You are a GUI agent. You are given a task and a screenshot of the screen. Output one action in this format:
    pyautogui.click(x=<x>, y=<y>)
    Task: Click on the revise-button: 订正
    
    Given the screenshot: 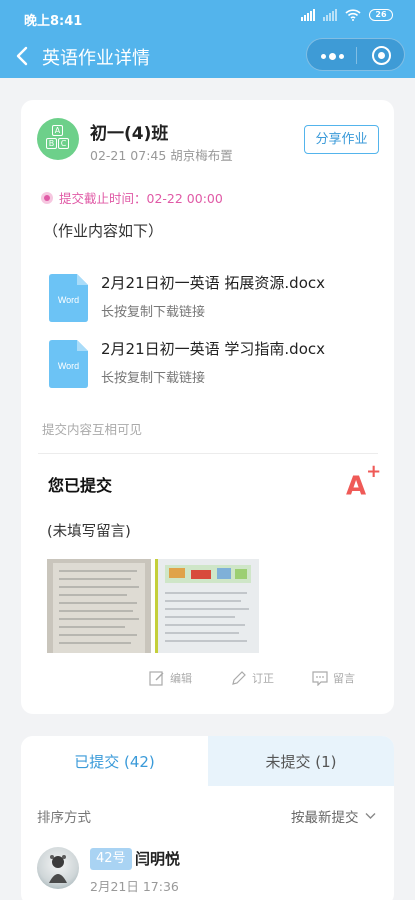 What is the action you would take?
    pyautogui.click(x=252, y=678)
    